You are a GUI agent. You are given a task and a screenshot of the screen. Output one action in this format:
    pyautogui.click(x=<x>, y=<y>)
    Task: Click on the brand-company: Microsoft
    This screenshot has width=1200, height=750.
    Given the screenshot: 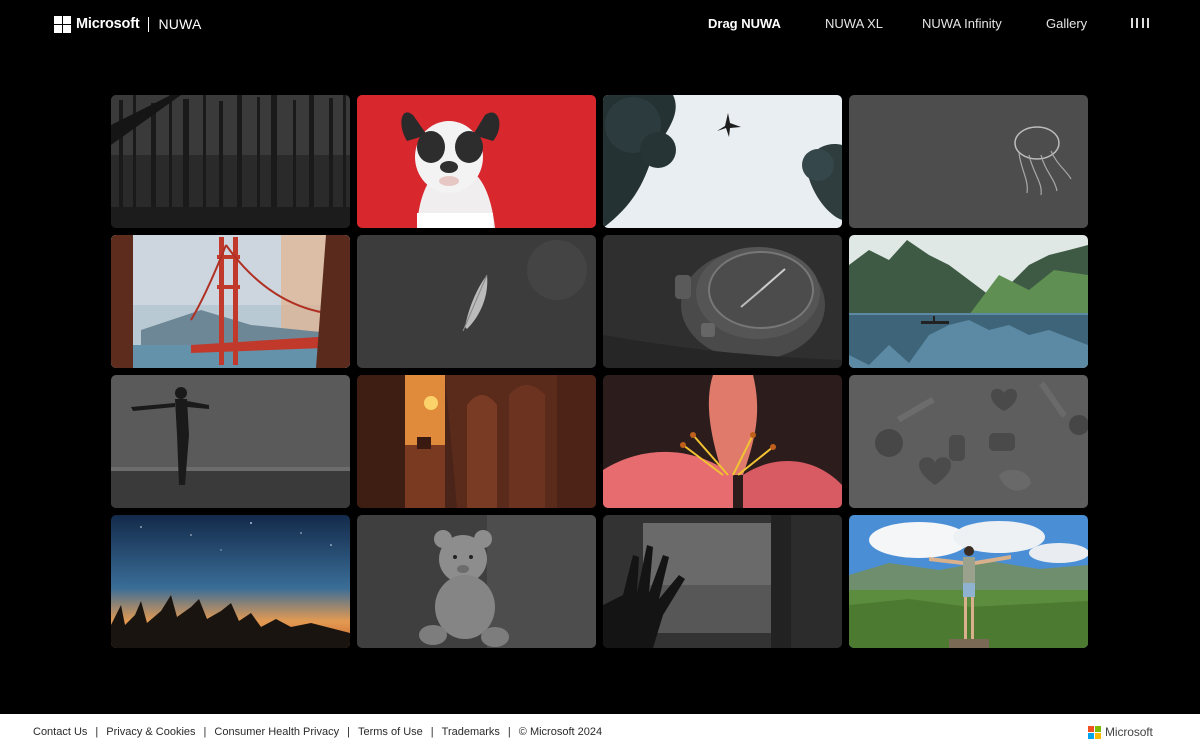 What is the action you would take?
    pyautogui.click(x=108, y=24)
    